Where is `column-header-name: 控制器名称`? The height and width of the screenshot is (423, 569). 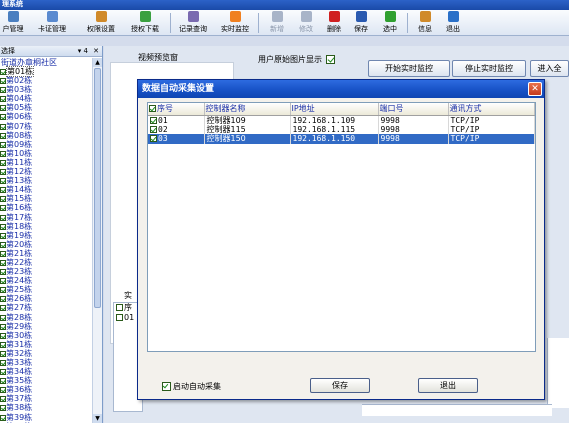
column-header-name: 控制器名称 is located at coordinates (247, 109).